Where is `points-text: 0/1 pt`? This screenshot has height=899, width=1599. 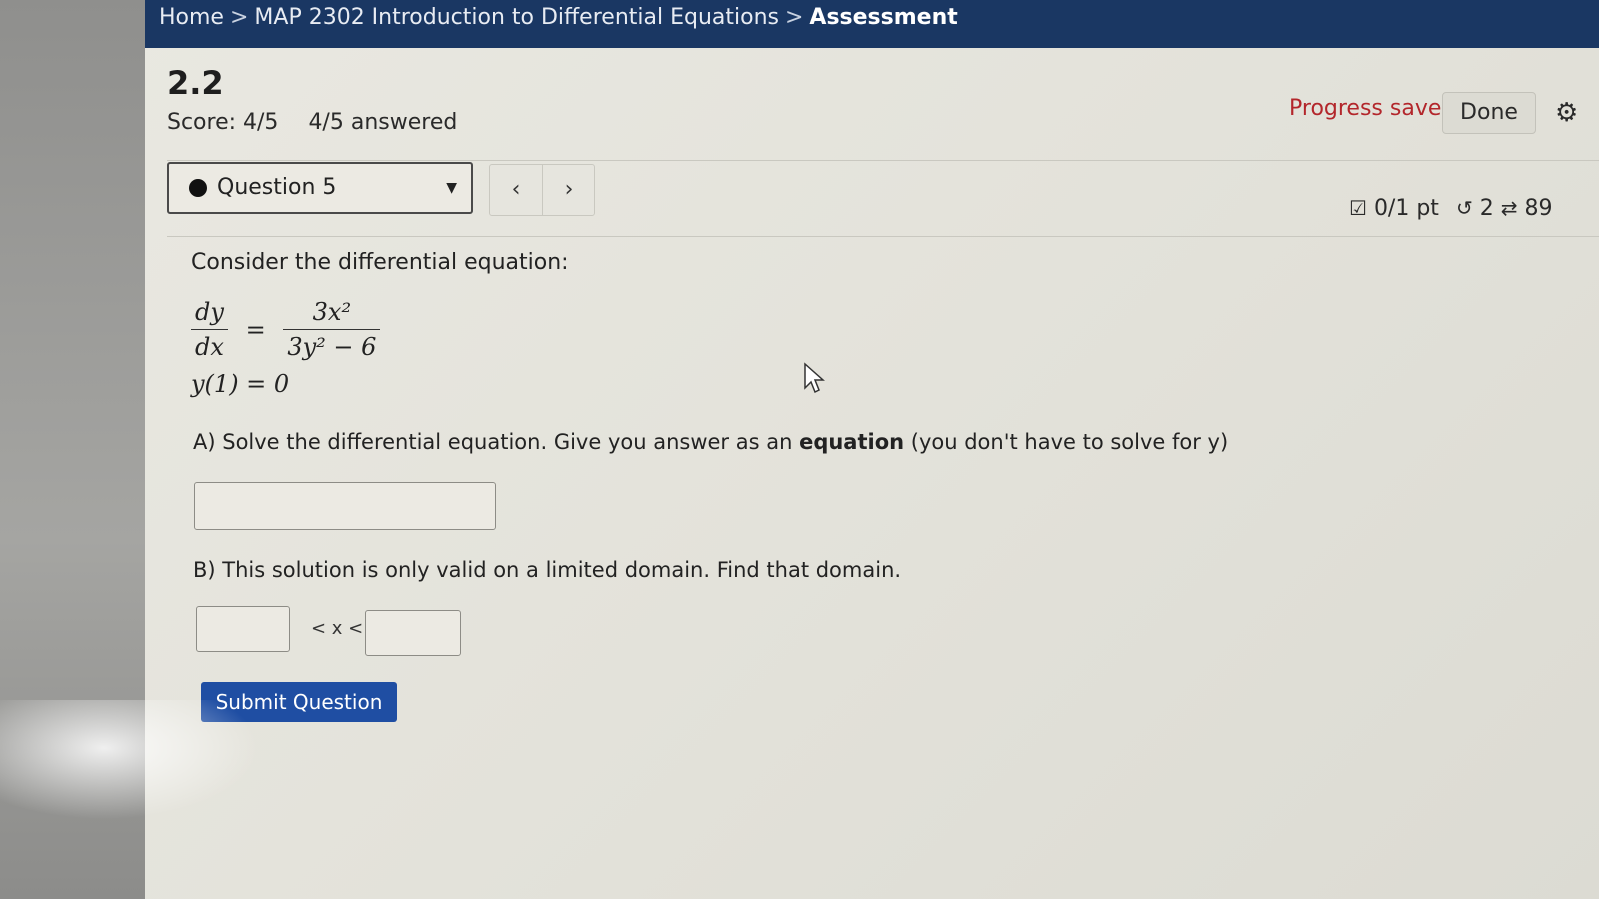
points-text: 0/1 pt is located at coordinates (1406, 208).